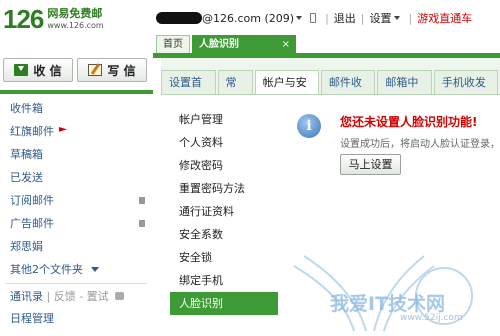 Image resolution: width=500 pixels, height=336 pixels. What do you see at coordinates (224, 280) in the screenshot?
I see `menu-bind-phone: 绑定手机` at bounding box center [224, 280].